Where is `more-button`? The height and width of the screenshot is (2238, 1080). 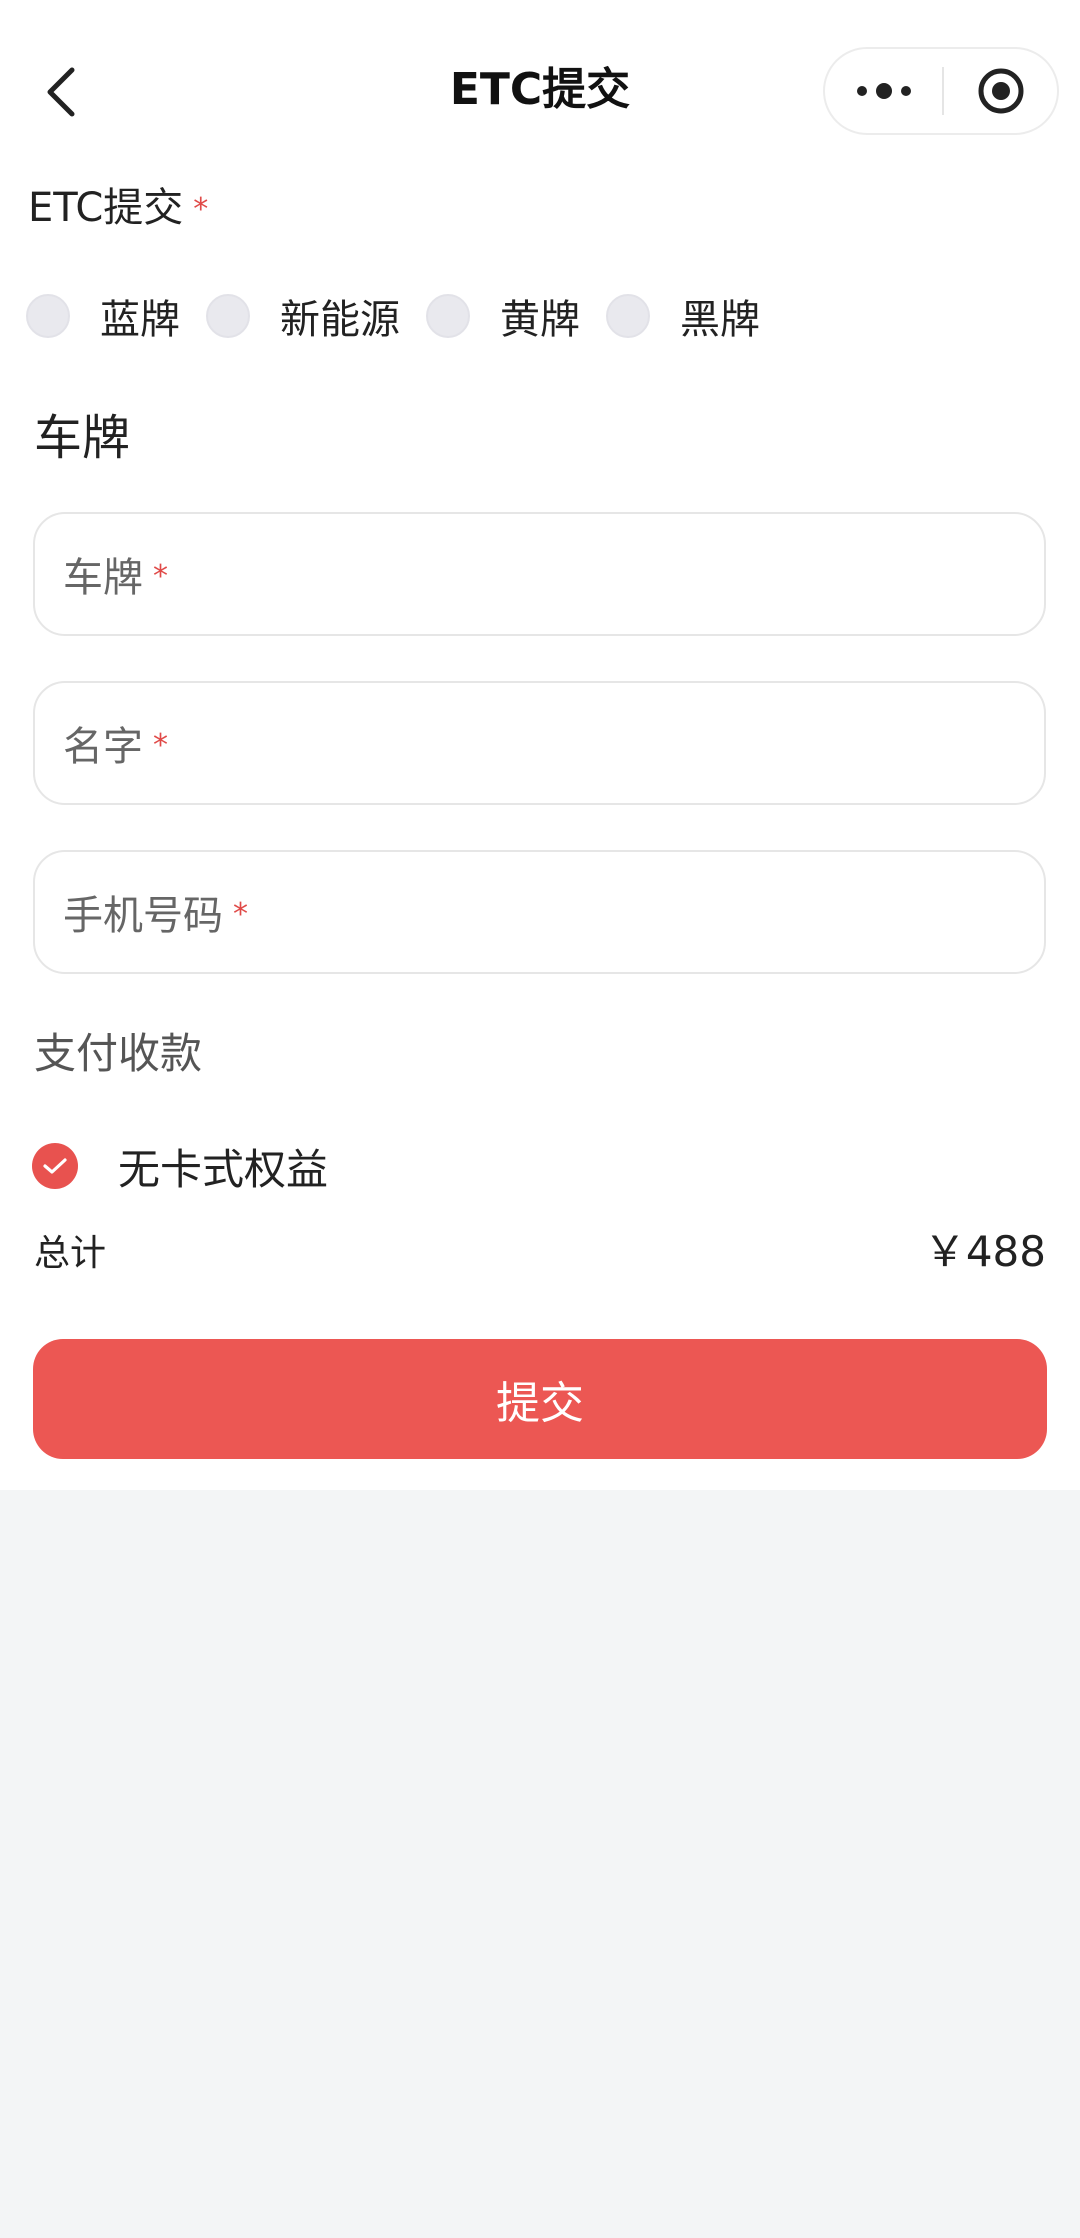
more-button is located at coordinates (883, 91).